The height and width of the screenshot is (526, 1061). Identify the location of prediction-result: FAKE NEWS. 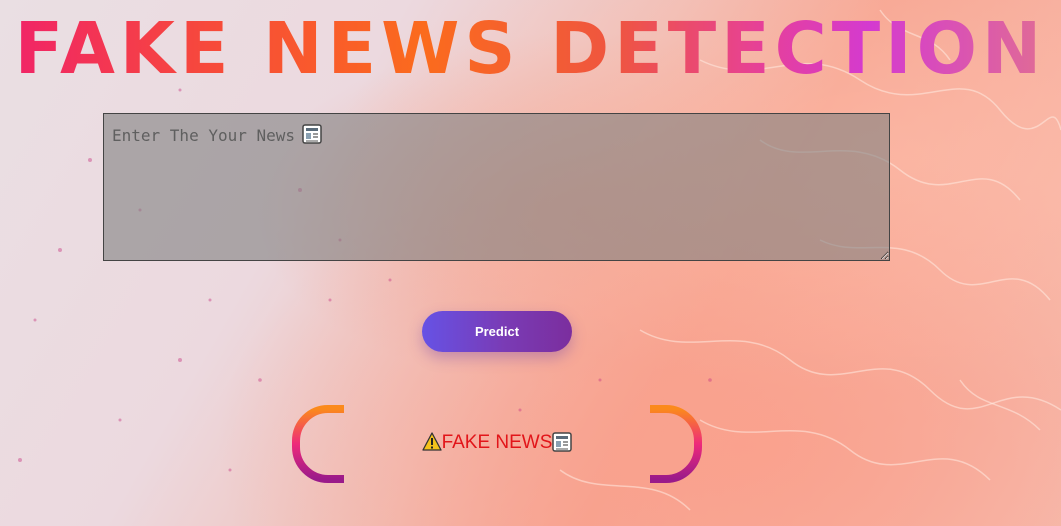
(497, 445).